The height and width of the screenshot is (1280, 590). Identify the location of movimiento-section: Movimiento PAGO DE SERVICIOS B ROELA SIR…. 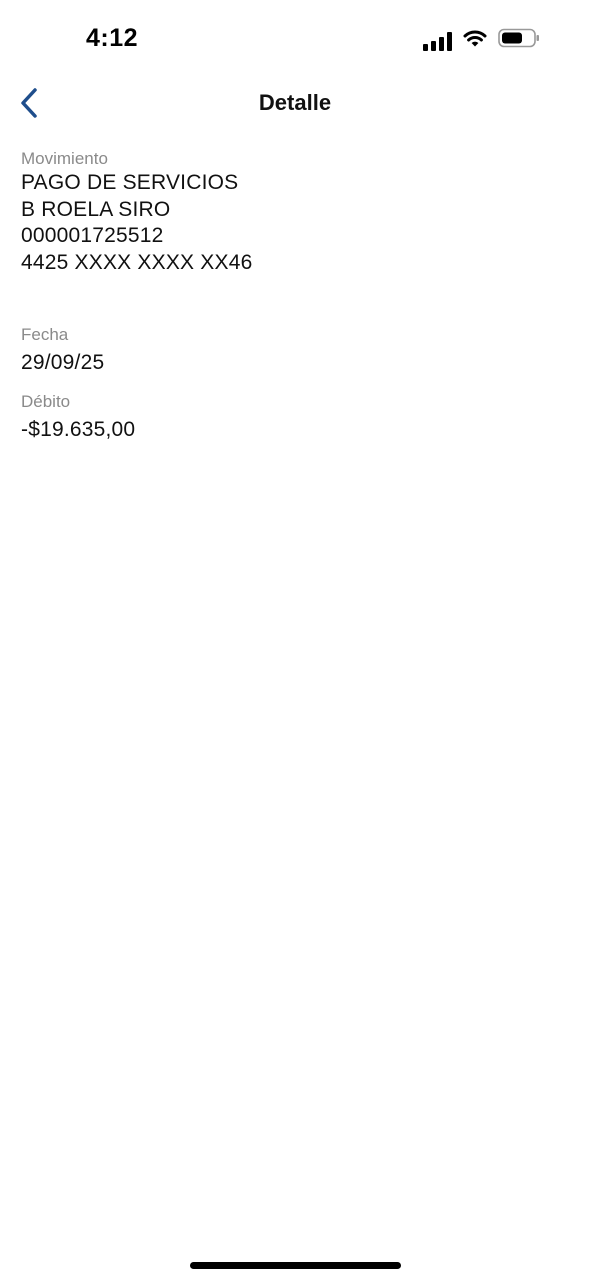
(291, 212).